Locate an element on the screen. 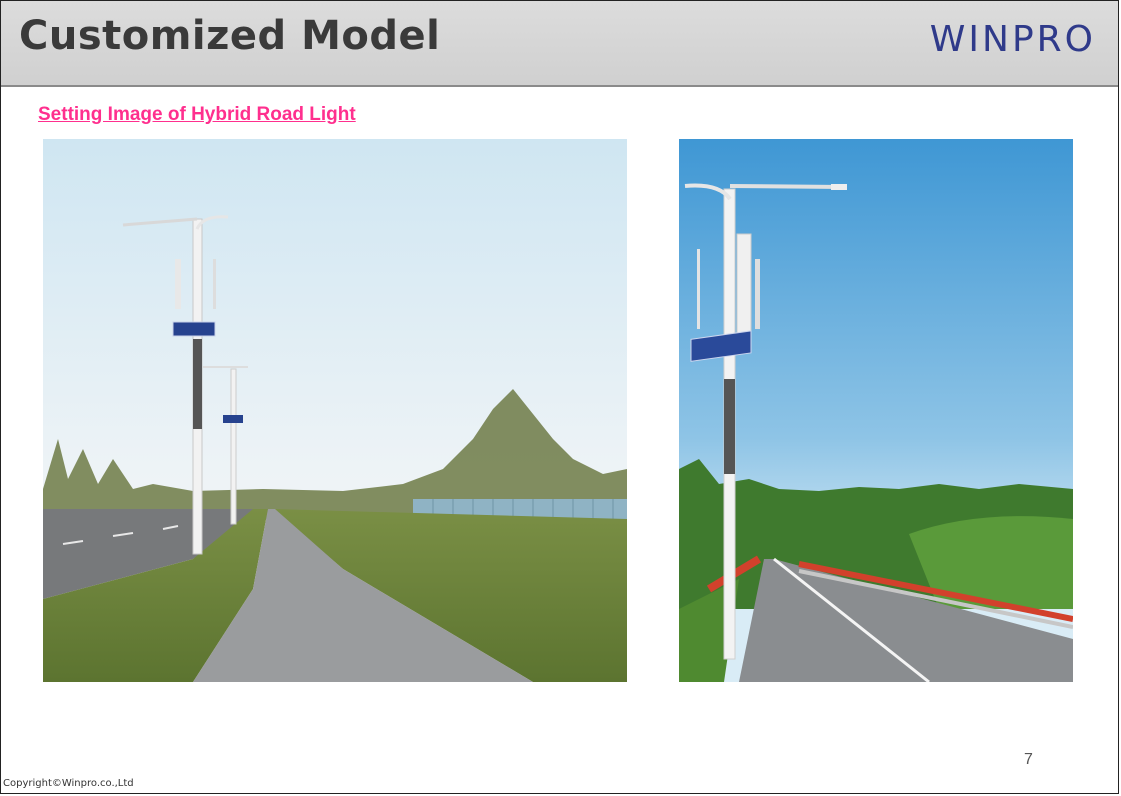 Image resolution: width=1121 pixels, height=796 pixels. copyright-text: Copyright©Winpro.co.,Ltd is located at coordinates (68, 783).